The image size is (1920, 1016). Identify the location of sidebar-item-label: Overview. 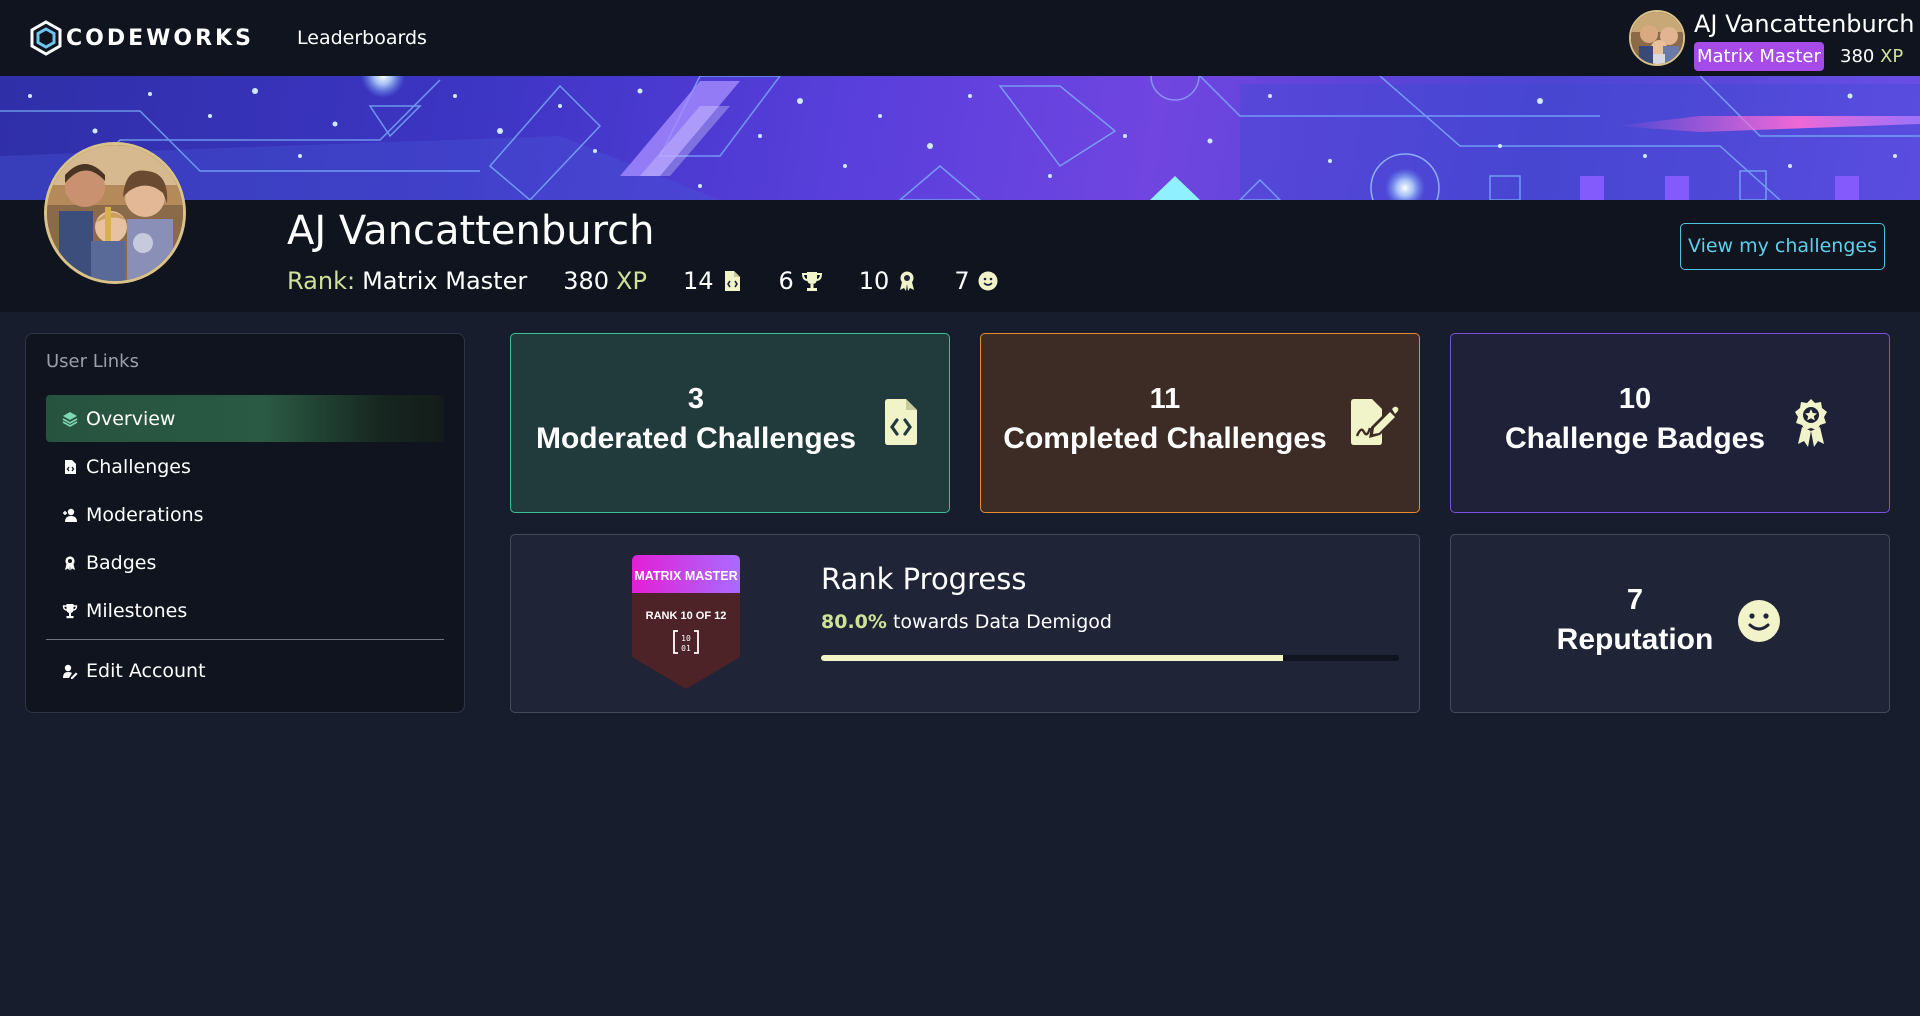
(131, 418).